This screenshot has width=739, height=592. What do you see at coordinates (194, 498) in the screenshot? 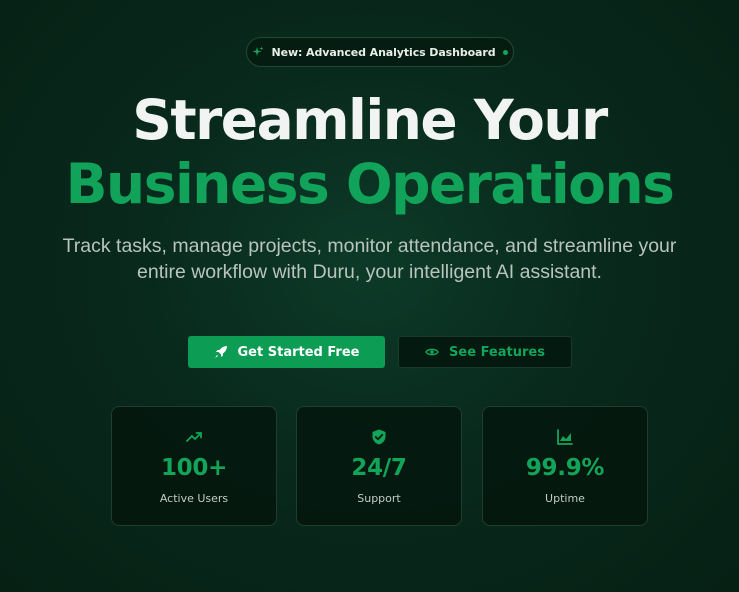
I see `stat-label: Active Users` at bounding box center [194, 498].